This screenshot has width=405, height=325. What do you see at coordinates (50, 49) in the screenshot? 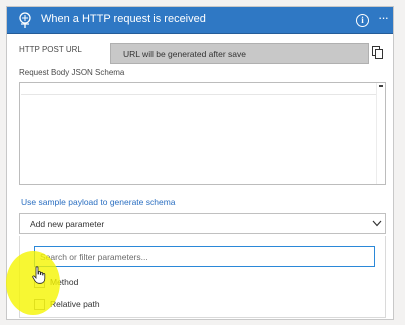
I see `http-post-url-label: HTTP POST URL` at bounding box center [50, 49].